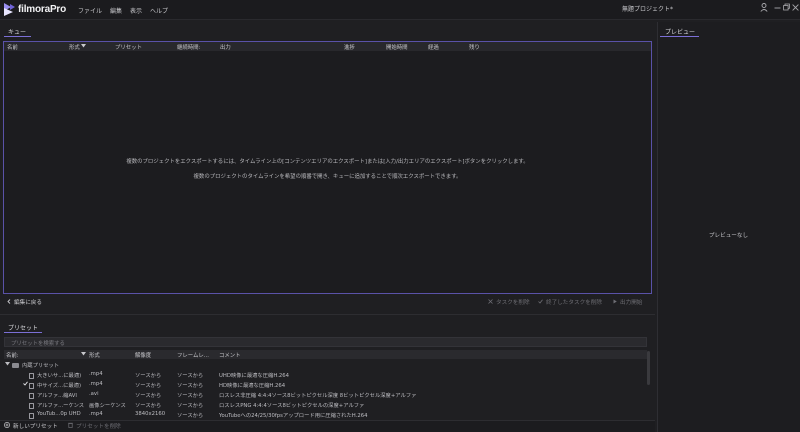 The height and width of the screenshot is (432, 800). What do you see at coordinates (23, 327) in the screenshot?
I see `tab-presets: プリセット` at bounding box center [23, 327].